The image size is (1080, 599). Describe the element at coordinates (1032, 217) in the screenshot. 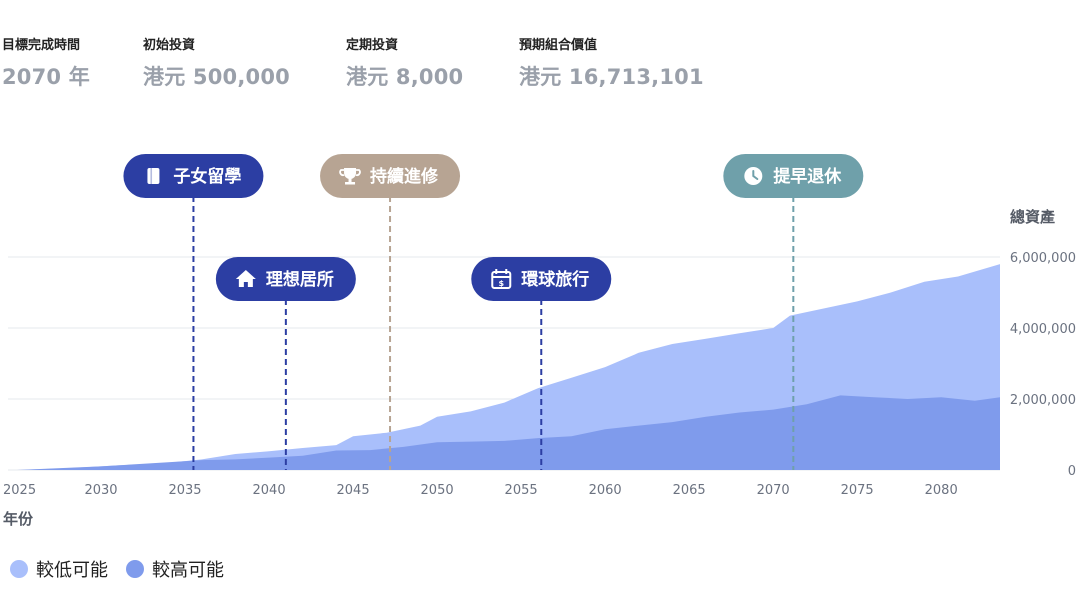

I see `y-axis-title: 總資產` at that location.